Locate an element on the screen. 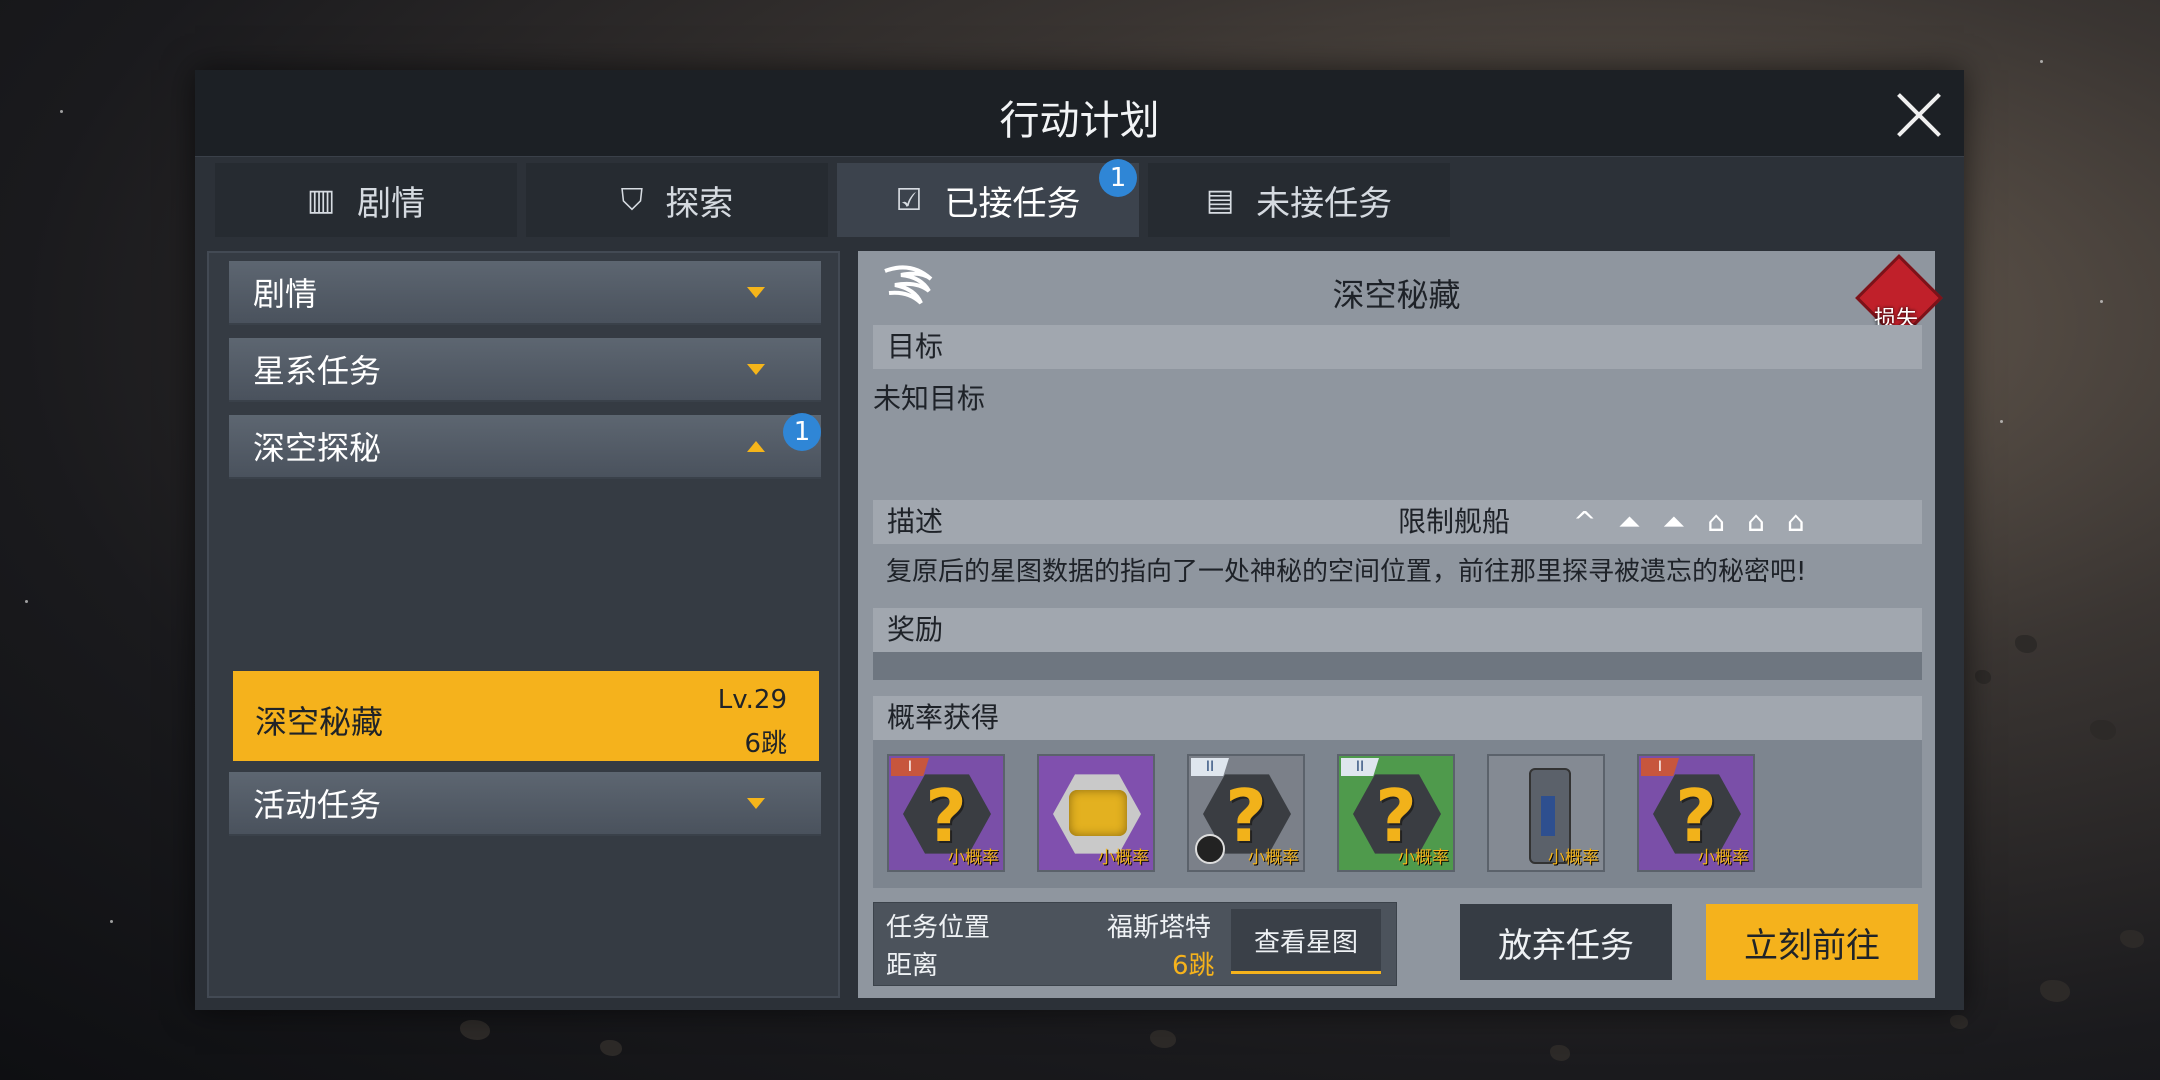 The height and width of the screenshot is (1080, 2160). ship-class-icons: ^ ⏶ ⏶ ⌂ ⌂ ⌂ is located at coordinates (1689, 522).